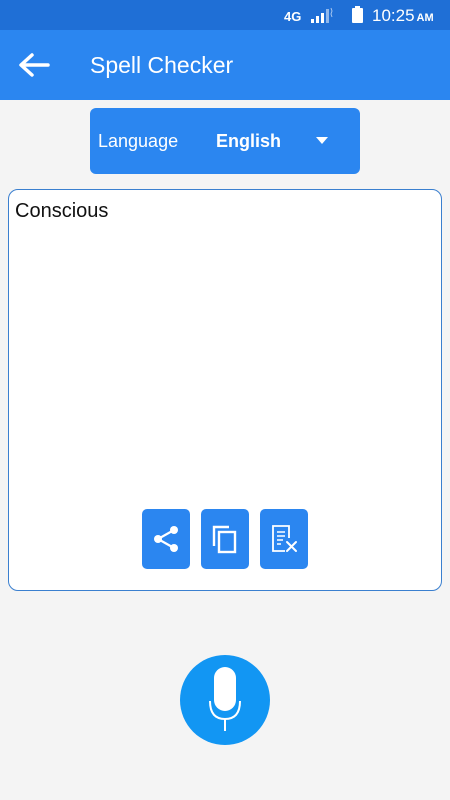 Image resolution: width=450 pixels, height=800 pixels. What do you see at coordinates (138, 141) in the screenshot?
I see `language-label: Language` at bounding box center [138, 141].